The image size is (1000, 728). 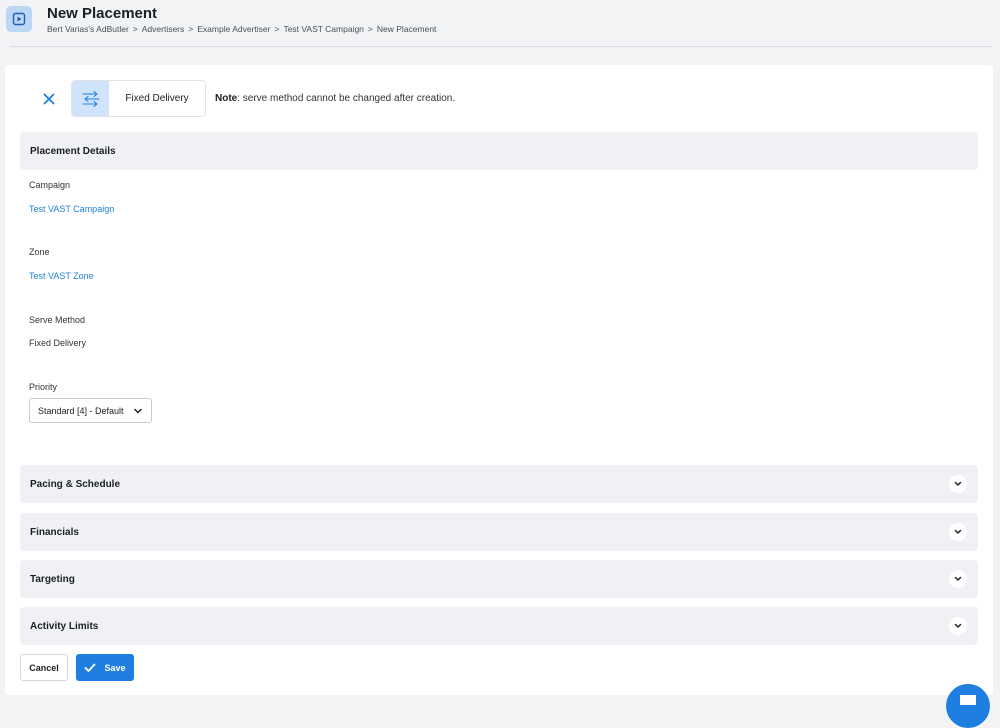 What do you see at coordinates (499, 151) in the screenshot?
I see `placement-details-header: Placement Details` at bounding box center [499, 151].